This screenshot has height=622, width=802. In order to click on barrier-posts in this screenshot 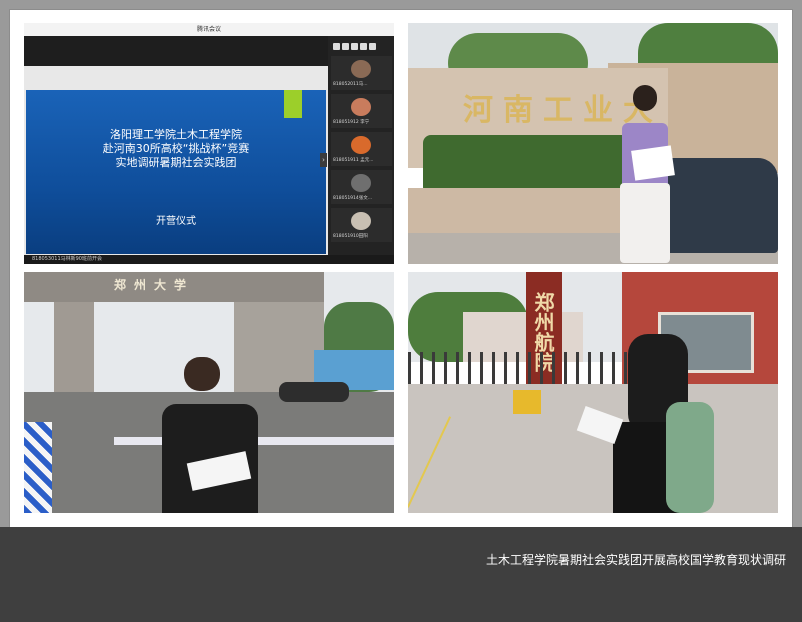, I will do `click(38, 467)`.